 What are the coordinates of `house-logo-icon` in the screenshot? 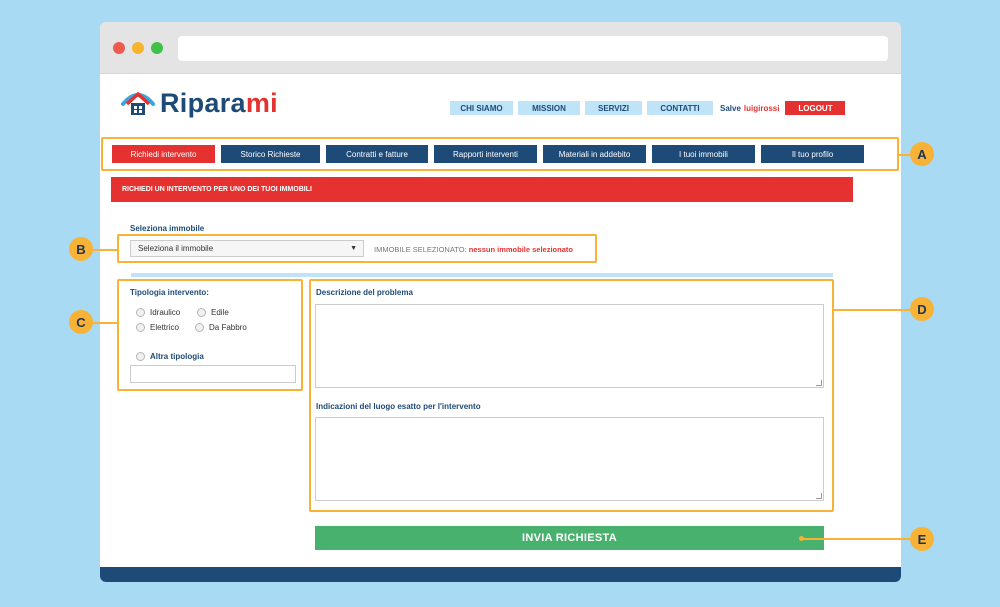 It's located at (138, 103).